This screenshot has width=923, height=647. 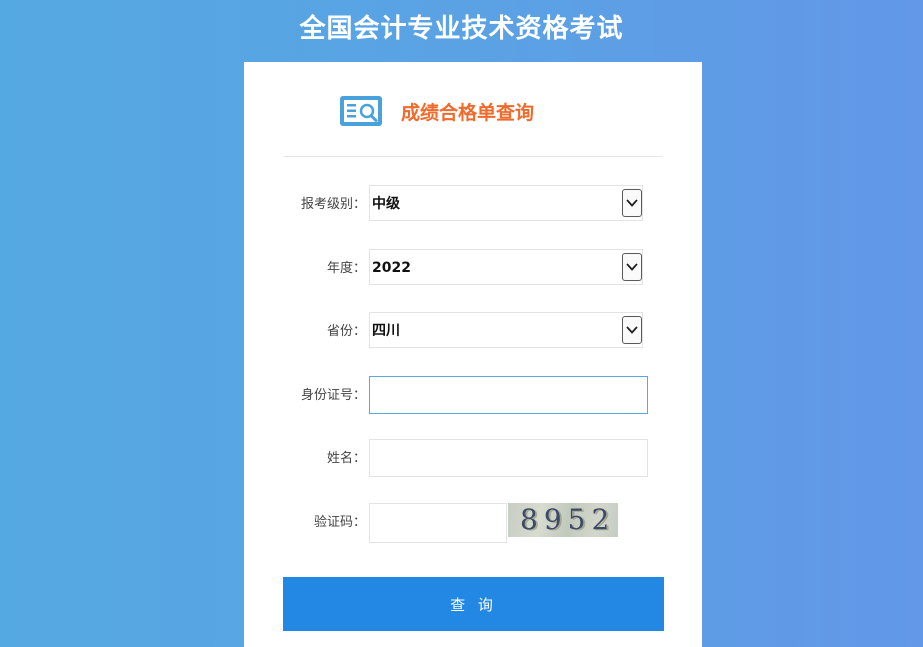 What do you see at coordinates (568, 519) in the screenshot?
I see `captcha-code: 8952` at bounding box center [568, 519].